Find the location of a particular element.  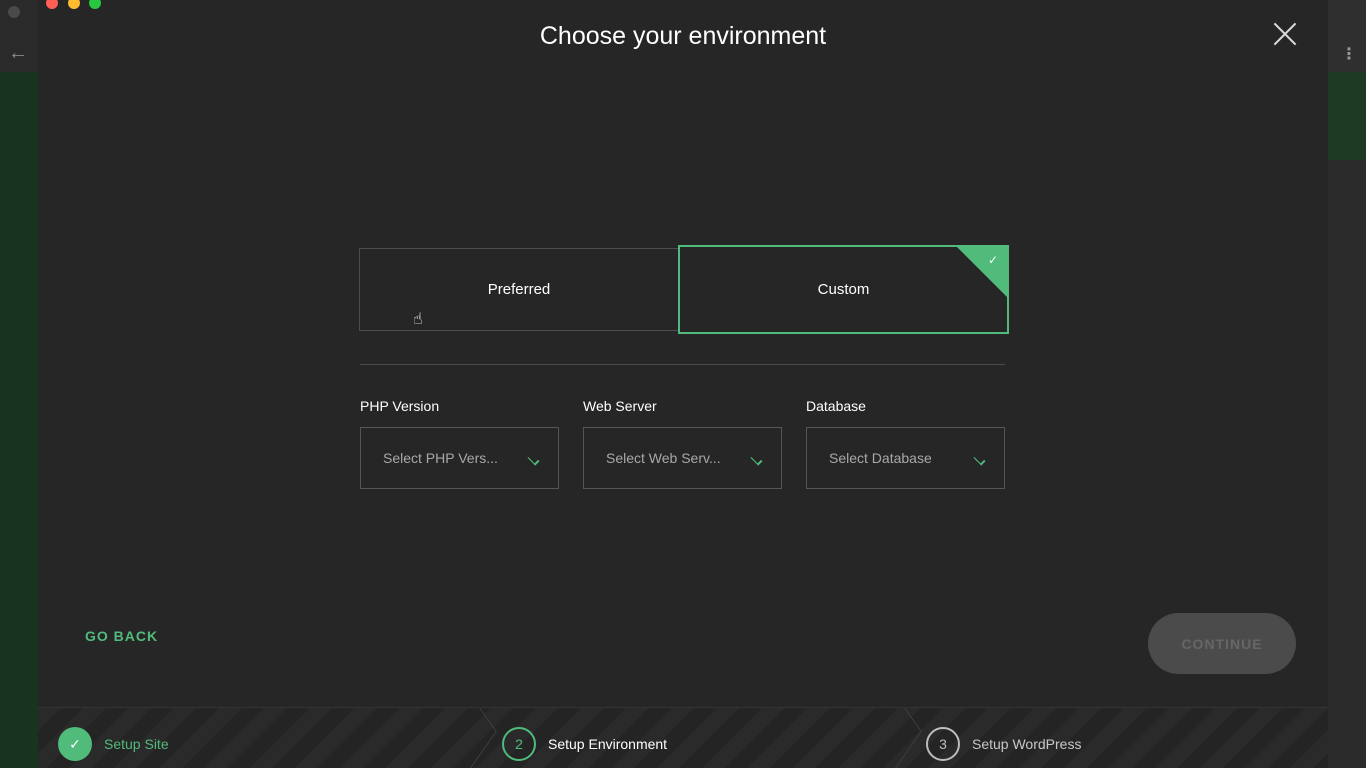

environment-option-preferred: Preferred is located at coordinates (519, 289).